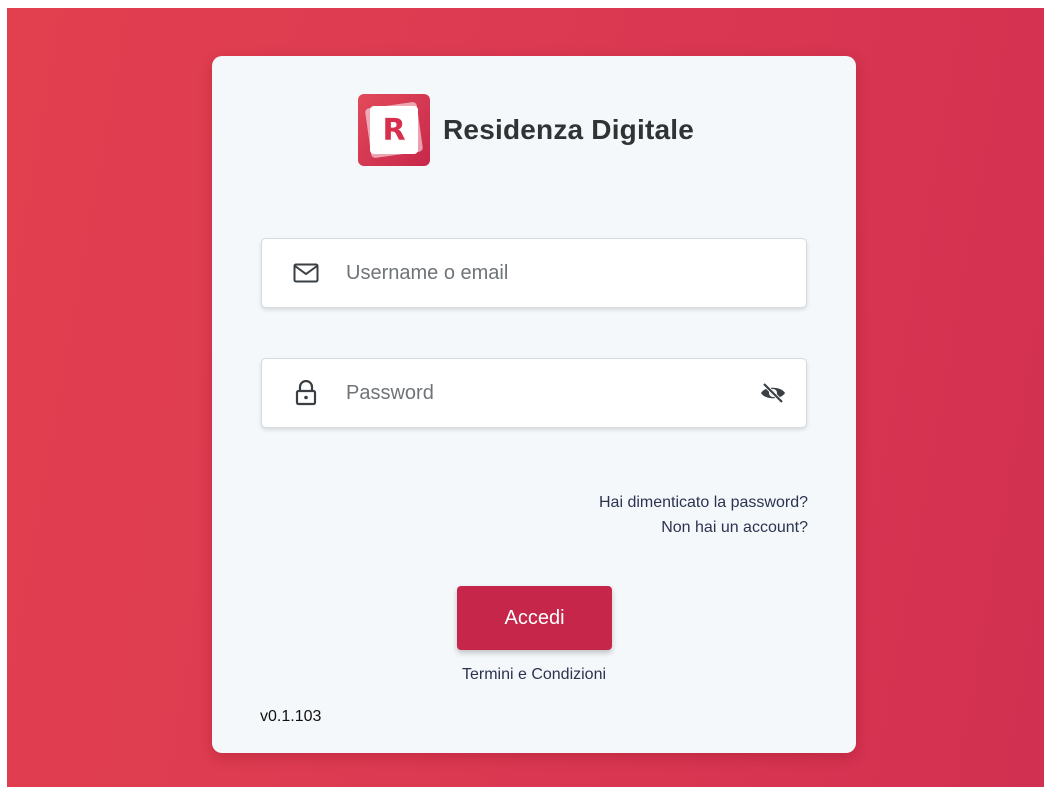 The height and width of the screenshot is (787, 1044). Describe the element at coordinates (569, 129) in the screenshot. I see `brand-name: Residenza Digitale` at that location.